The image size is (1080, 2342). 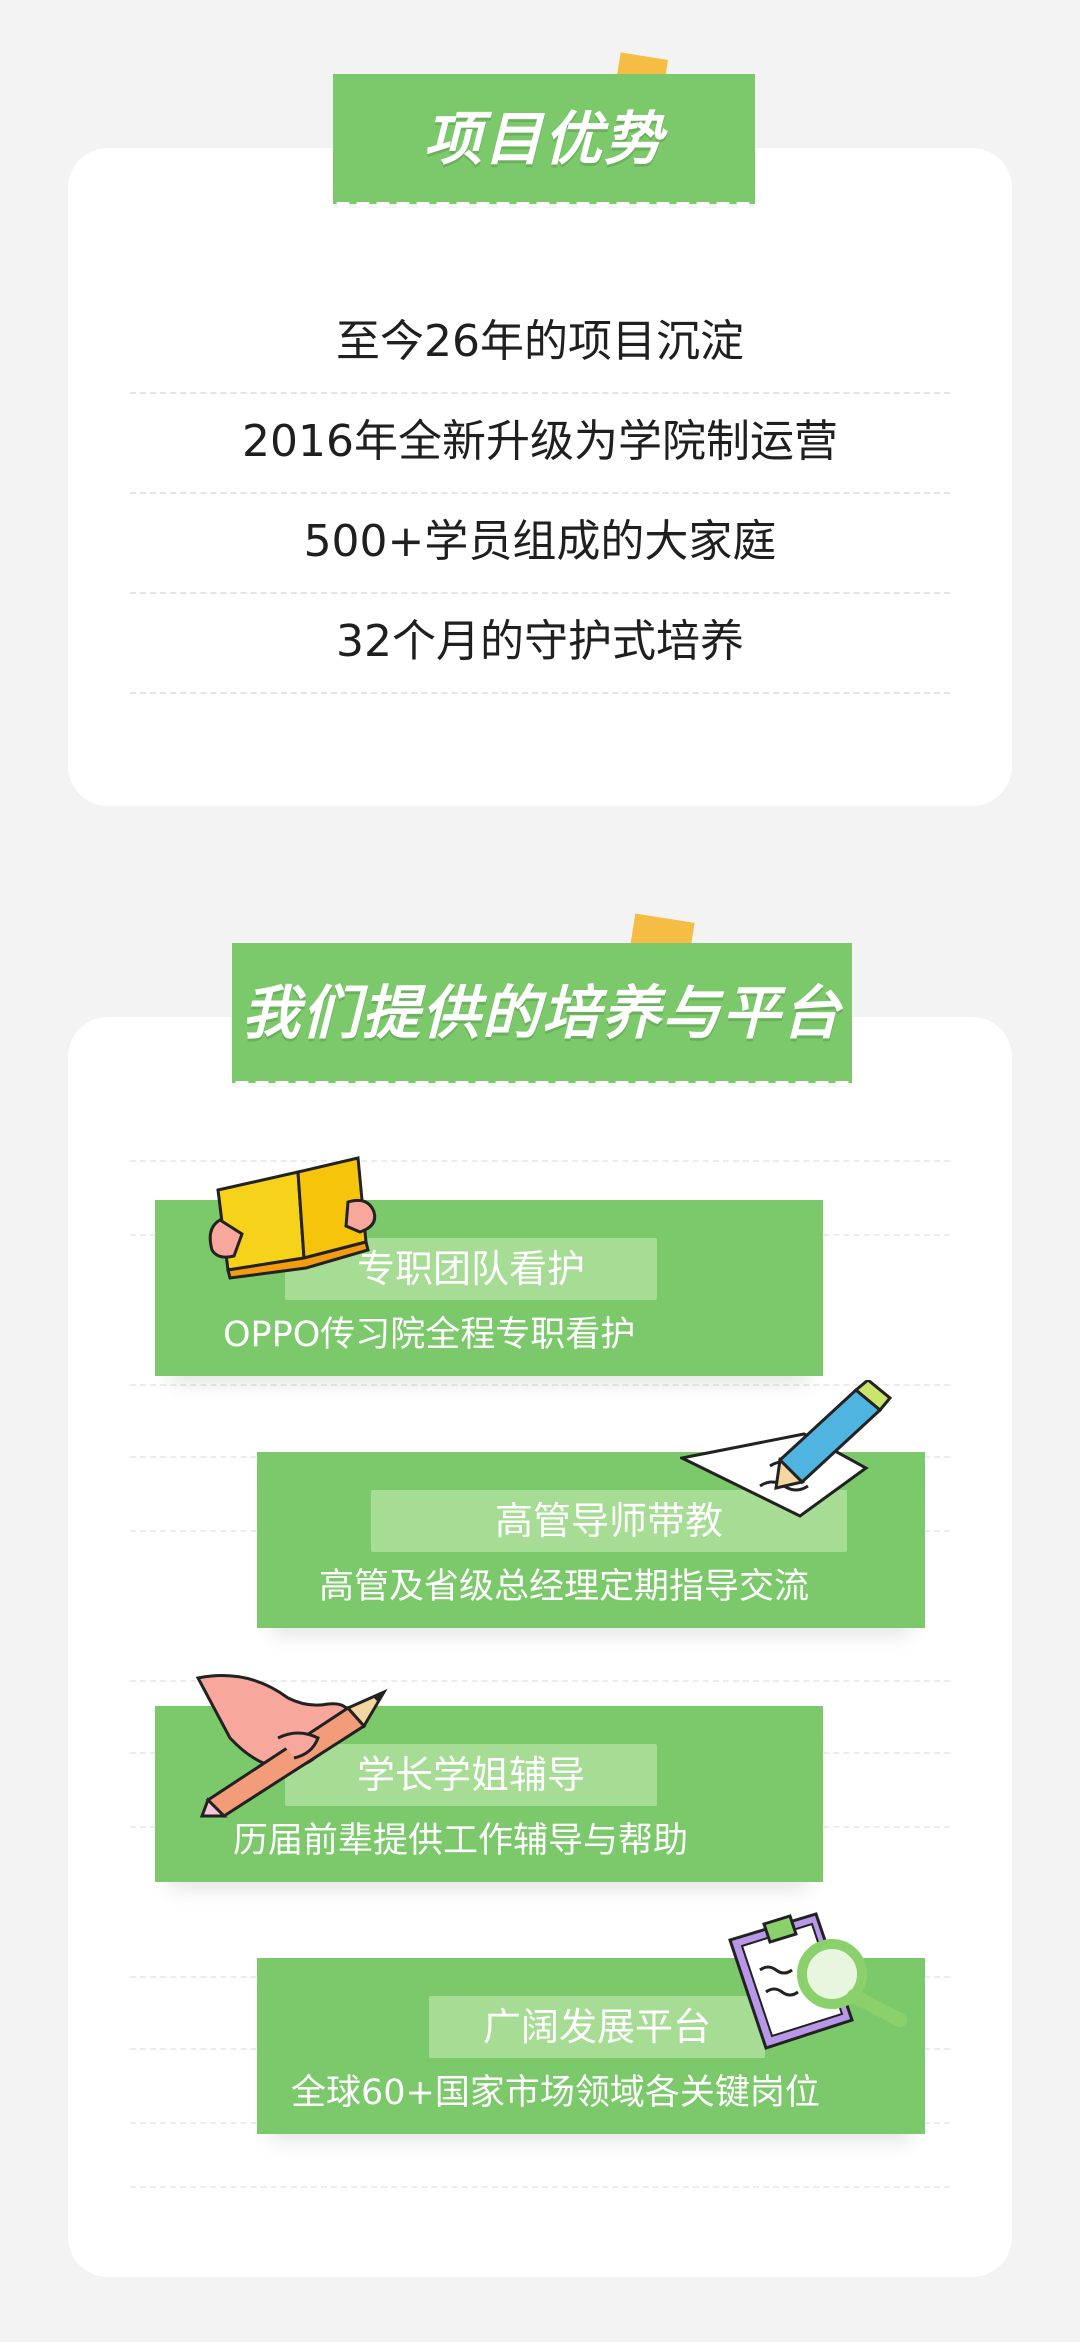 I want to click on item-desc: 全球60+国家市场领域各关键岗位, so click(x=555, y=2093).